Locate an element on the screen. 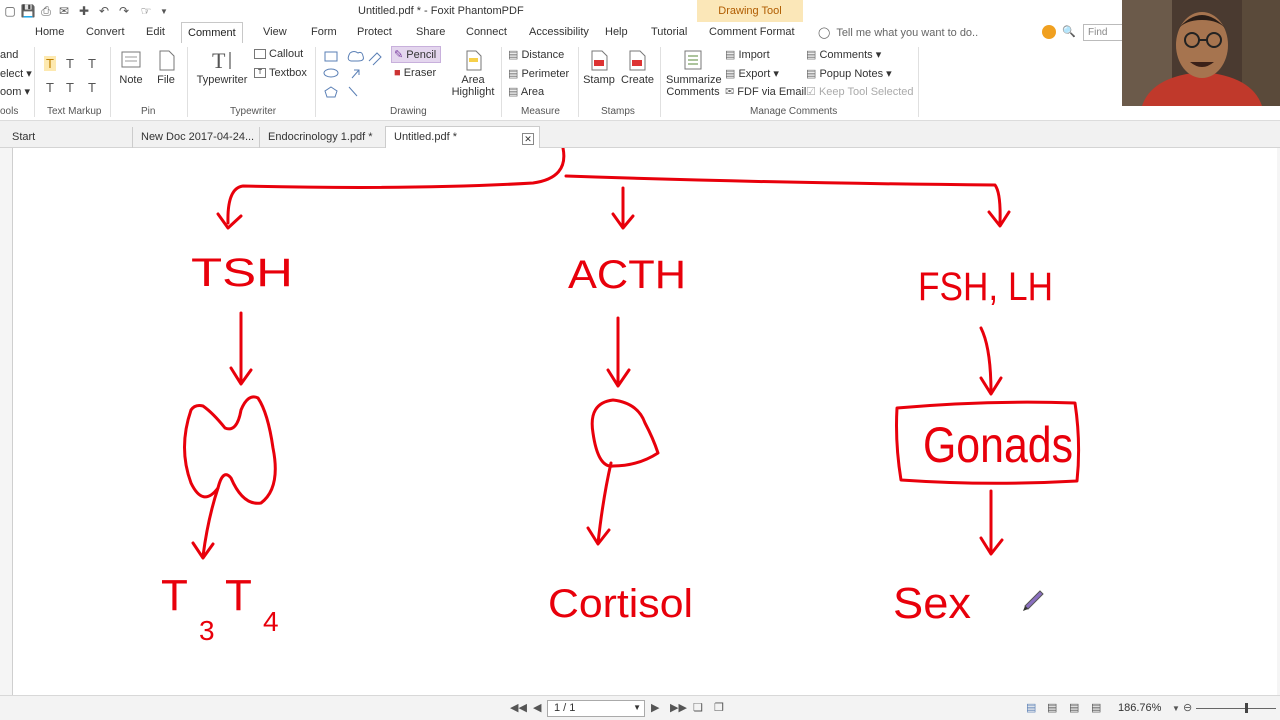 This screenshot has height=720, width=1280. next-page-icon: ▶ is located at coordinates (655, 707).